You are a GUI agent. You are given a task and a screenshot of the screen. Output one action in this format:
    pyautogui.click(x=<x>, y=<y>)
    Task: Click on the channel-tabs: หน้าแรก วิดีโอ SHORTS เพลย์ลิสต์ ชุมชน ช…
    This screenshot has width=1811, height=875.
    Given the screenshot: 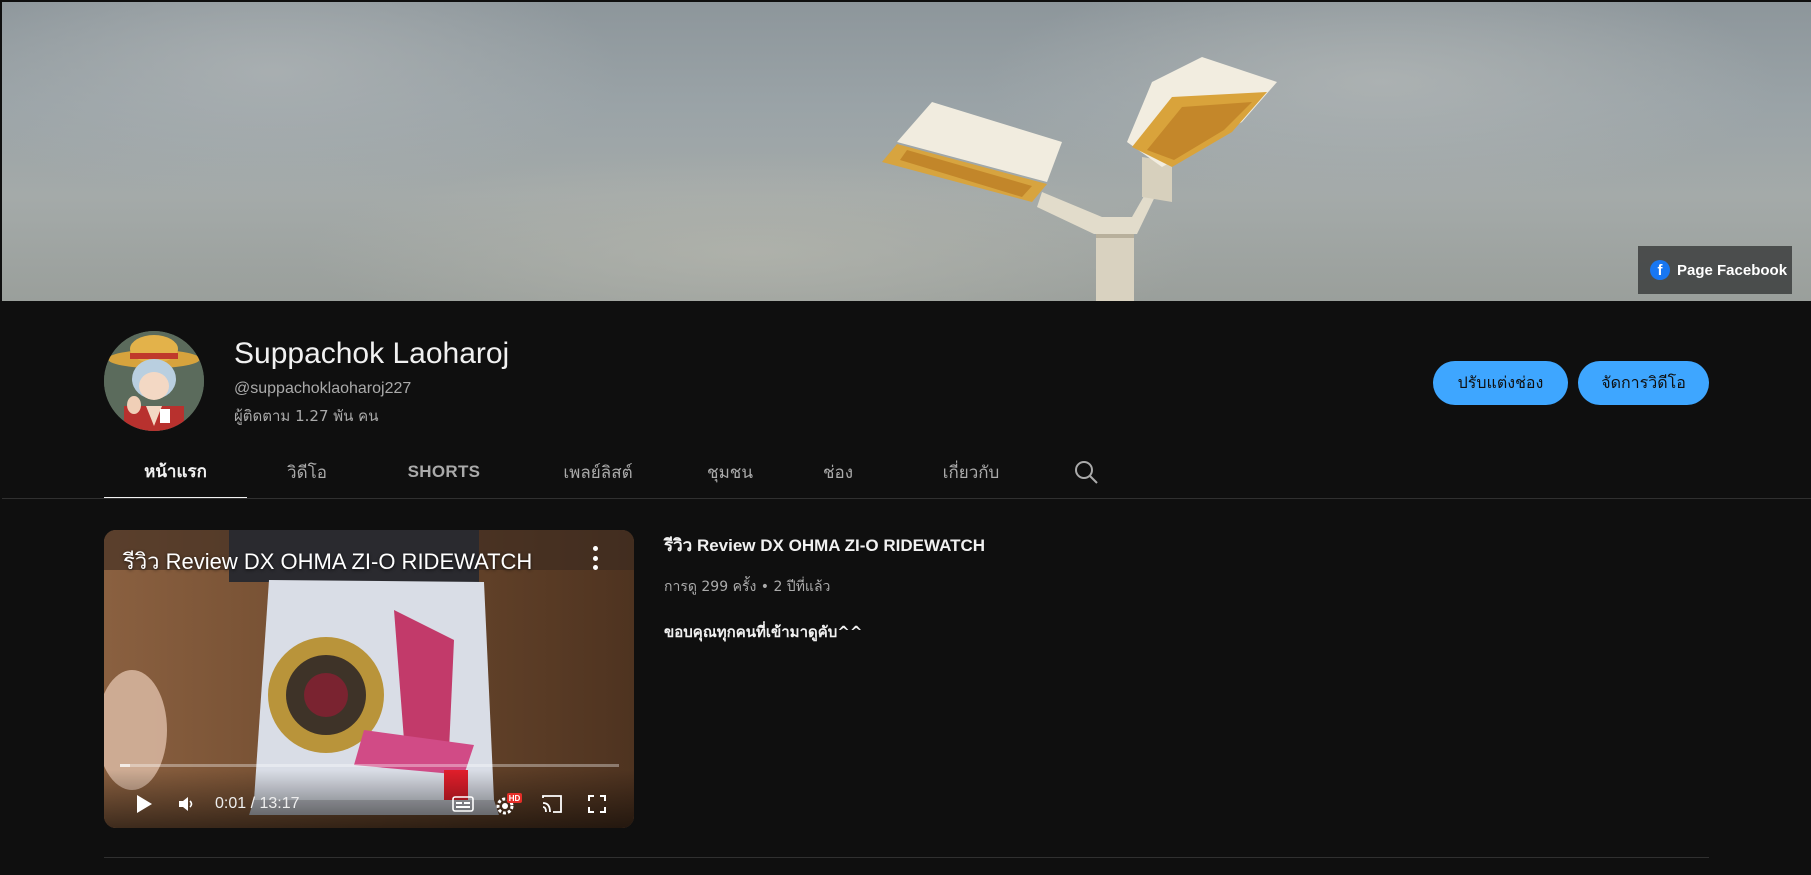 What is the action you would take?
    pyautogui.click(x=612, y=472)
    